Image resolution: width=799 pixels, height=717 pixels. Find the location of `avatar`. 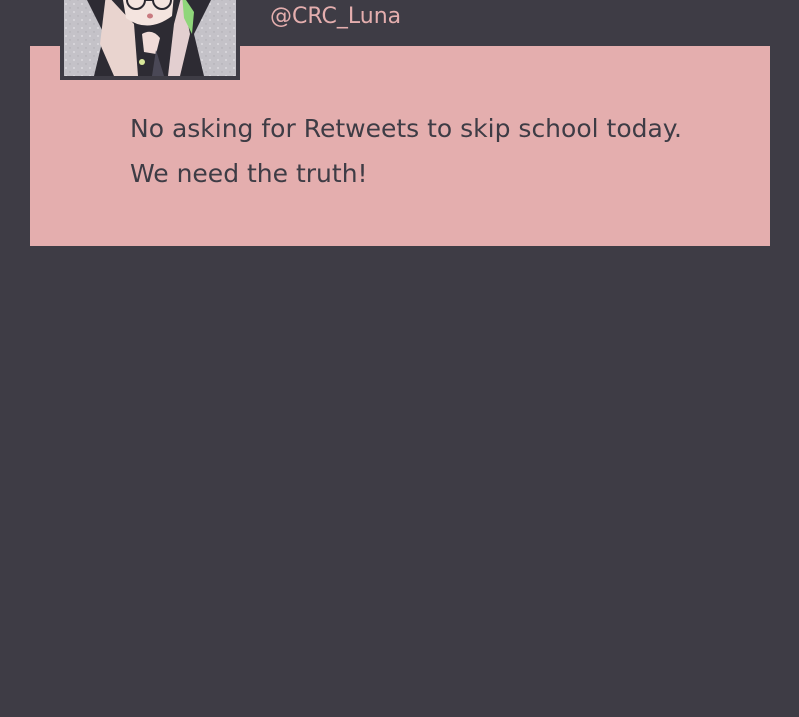

avatar is located at coordinates (150, 40).